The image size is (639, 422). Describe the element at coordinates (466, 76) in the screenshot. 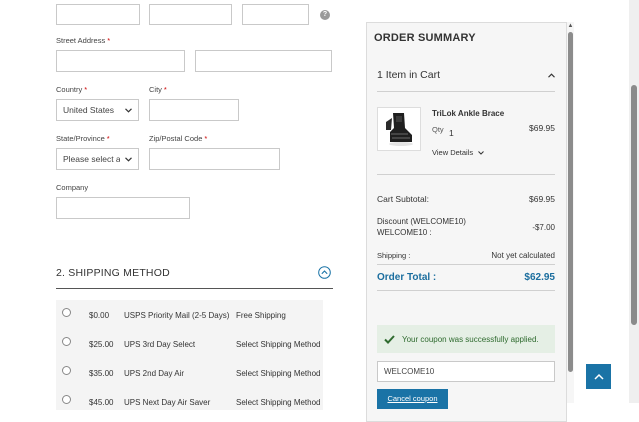

I see `items-in-cart-toggle: 1 Item in Cart` at that location.